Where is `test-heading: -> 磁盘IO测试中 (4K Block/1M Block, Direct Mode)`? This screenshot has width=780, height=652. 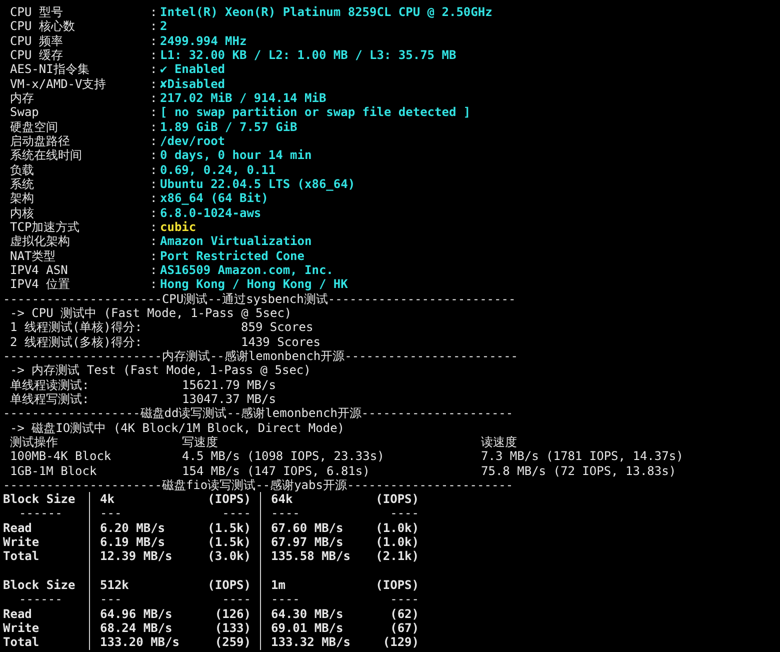 test-heading: -> 磁盘IO测试中 (4K Block/1M Block, Direct Mode) is located at coordinates (177, 427).